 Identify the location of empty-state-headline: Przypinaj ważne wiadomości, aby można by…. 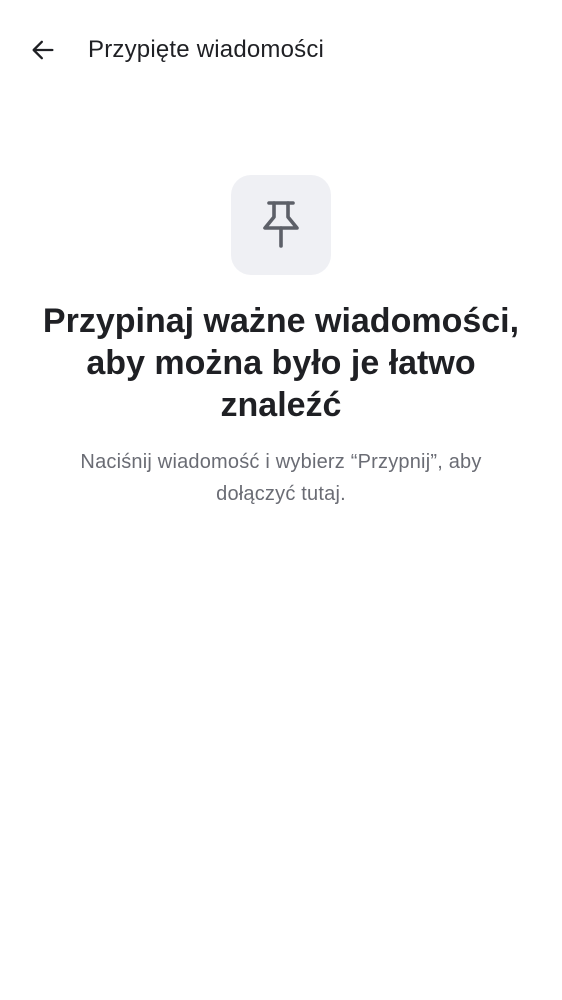
(281, 363).